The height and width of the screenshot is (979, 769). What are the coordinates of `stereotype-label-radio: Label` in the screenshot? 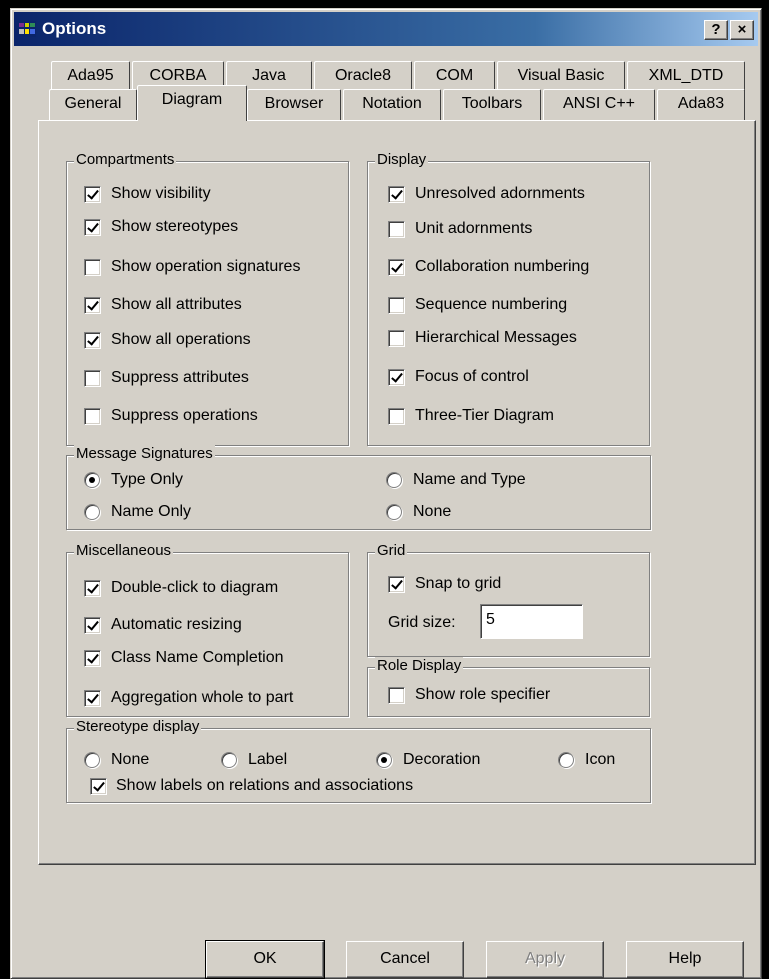 It's located at (254, 760).